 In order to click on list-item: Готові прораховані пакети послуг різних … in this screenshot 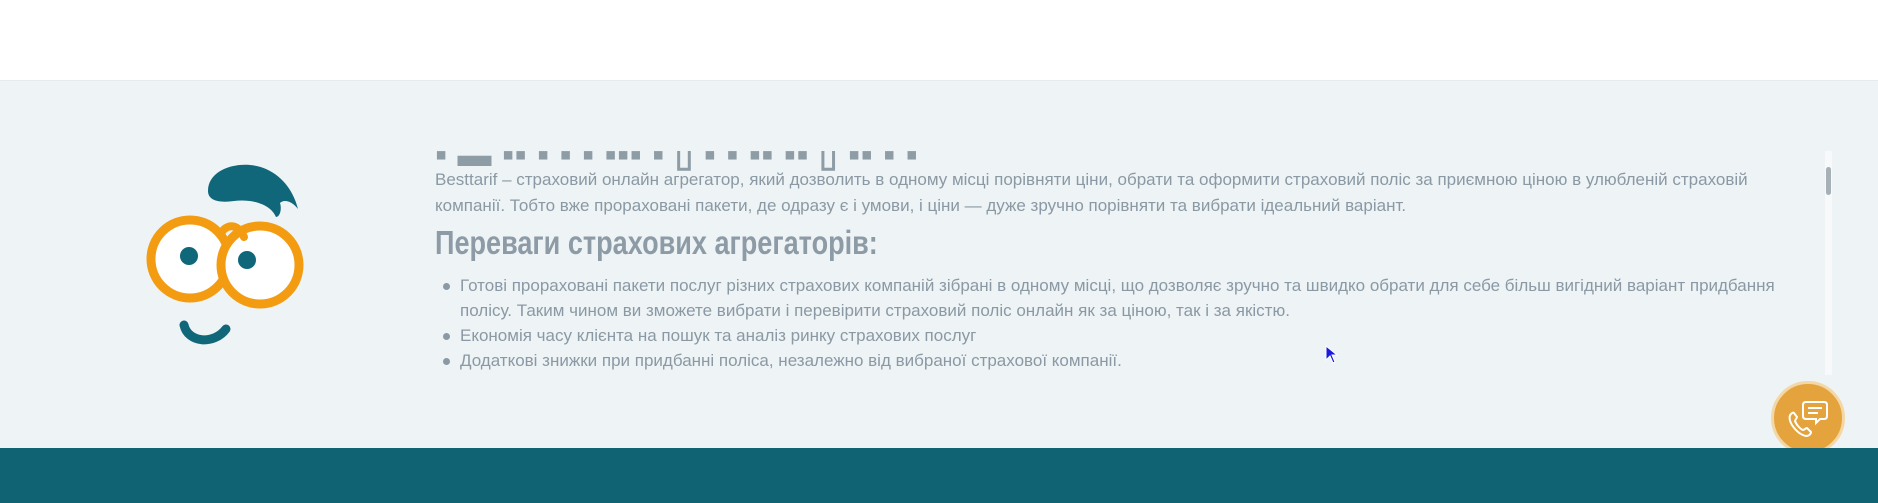, I will do `click(1121, 298)`.